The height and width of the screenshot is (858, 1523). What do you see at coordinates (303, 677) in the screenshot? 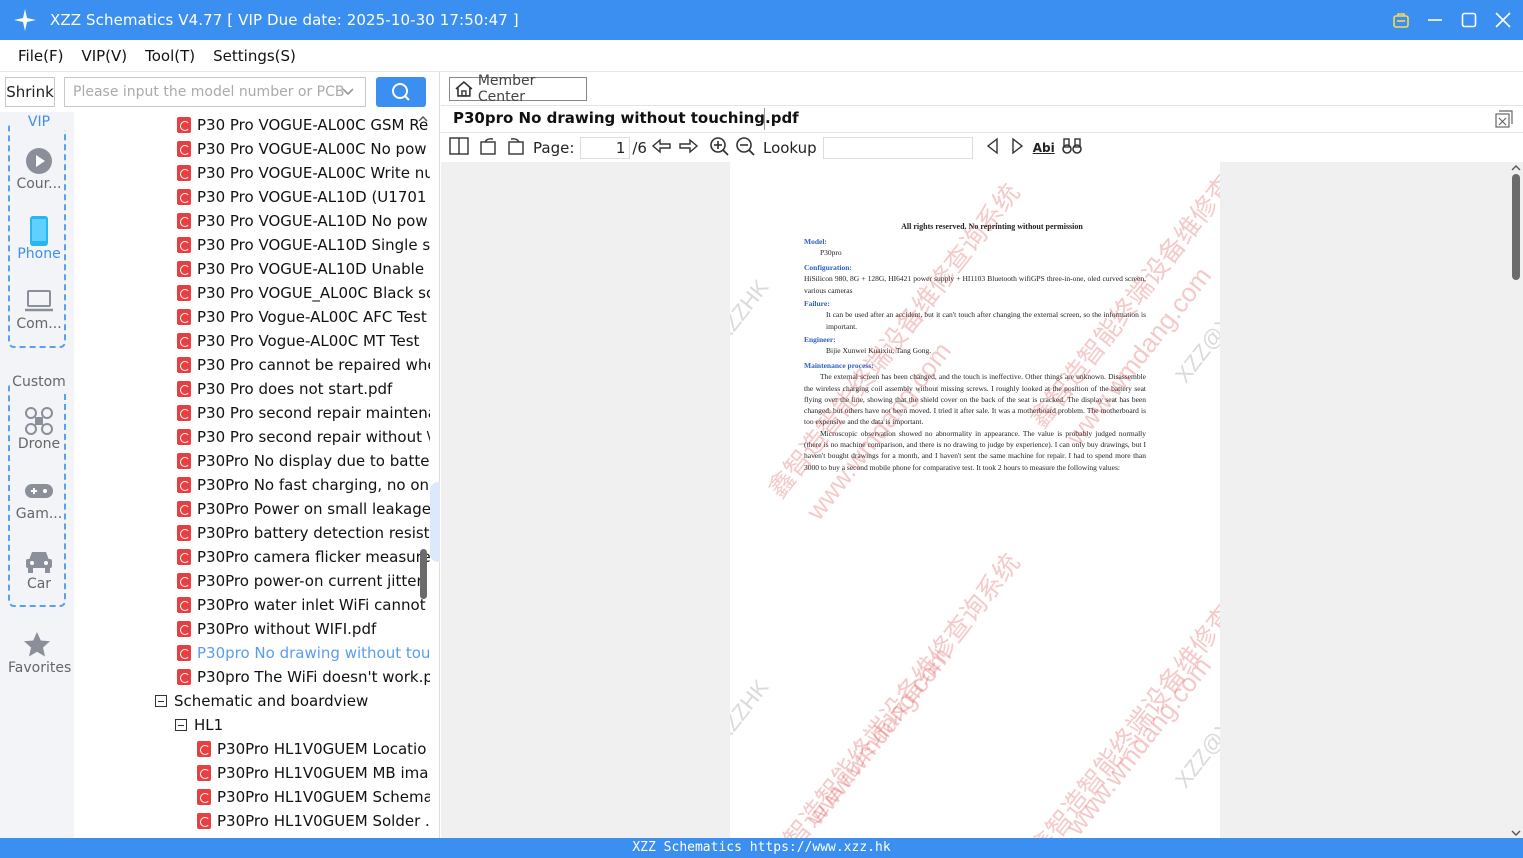
I see `tree-file-item: P30pro The WiFi doesn't work.p` at bounding box center [303, 677].